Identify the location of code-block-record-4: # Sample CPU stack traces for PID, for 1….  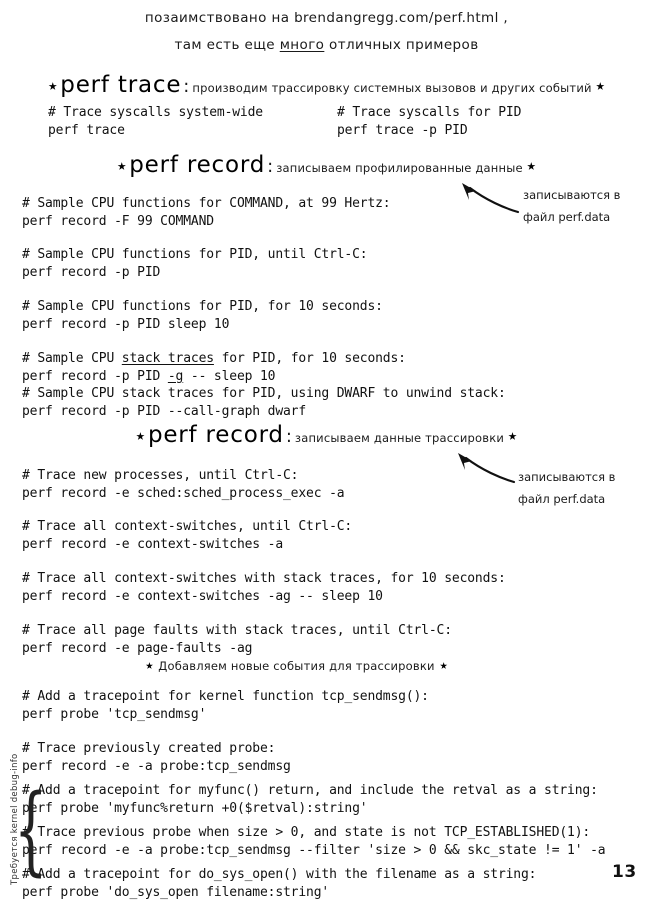
(214, 367).